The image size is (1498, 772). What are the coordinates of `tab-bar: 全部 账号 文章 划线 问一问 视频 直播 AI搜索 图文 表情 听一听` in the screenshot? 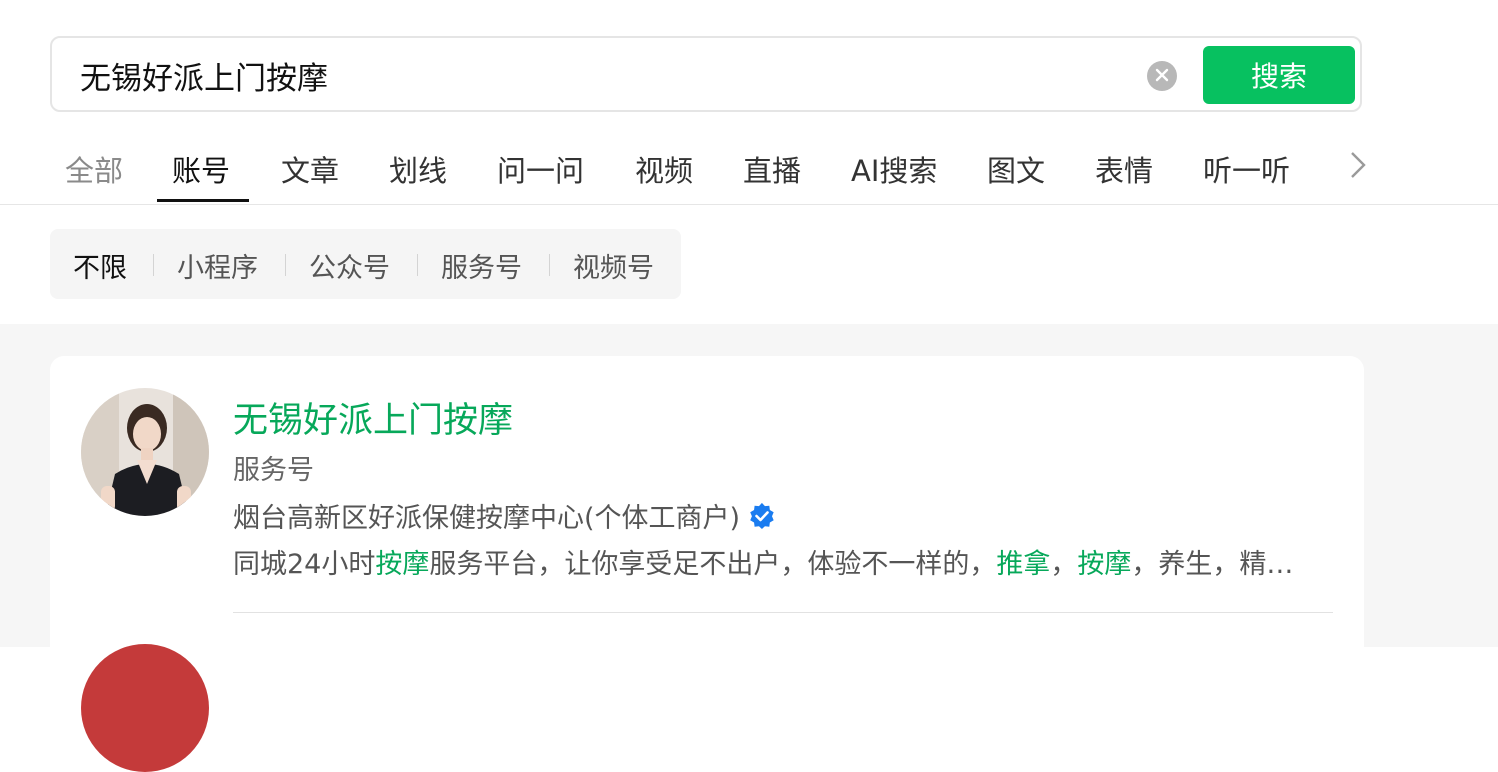 It's located at (749, 171).